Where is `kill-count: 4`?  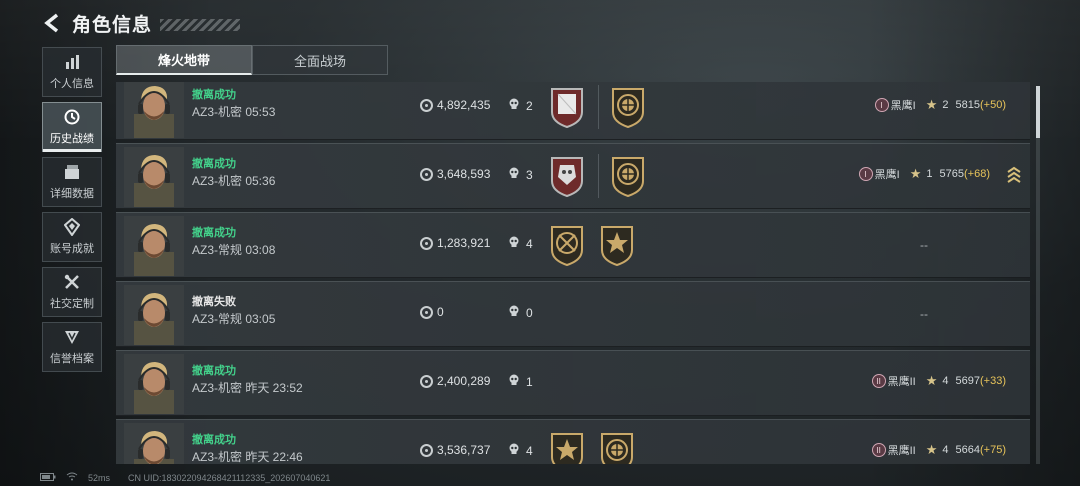 kill-count: 4 is located at coordinates (529, 243).